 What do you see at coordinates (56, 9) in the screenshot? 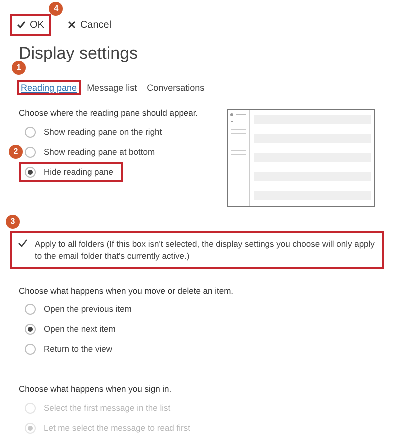
I see `step-badge: 4` at bounding box center [56, 9].